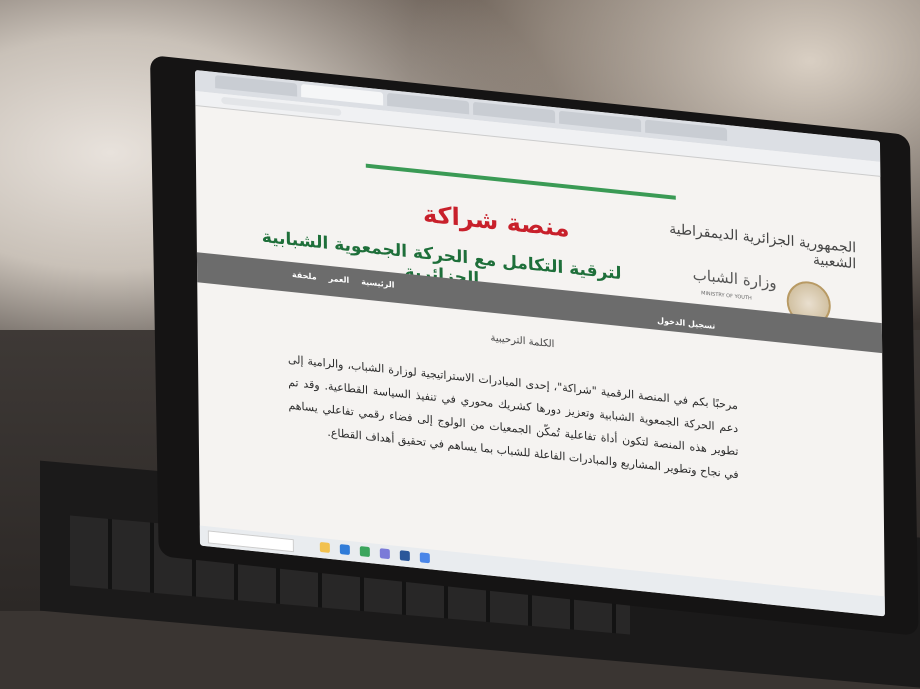  What do you see at coordinates (384, 554) in the screenshot?
I see `store-icon` at bounding box center [384, 554].